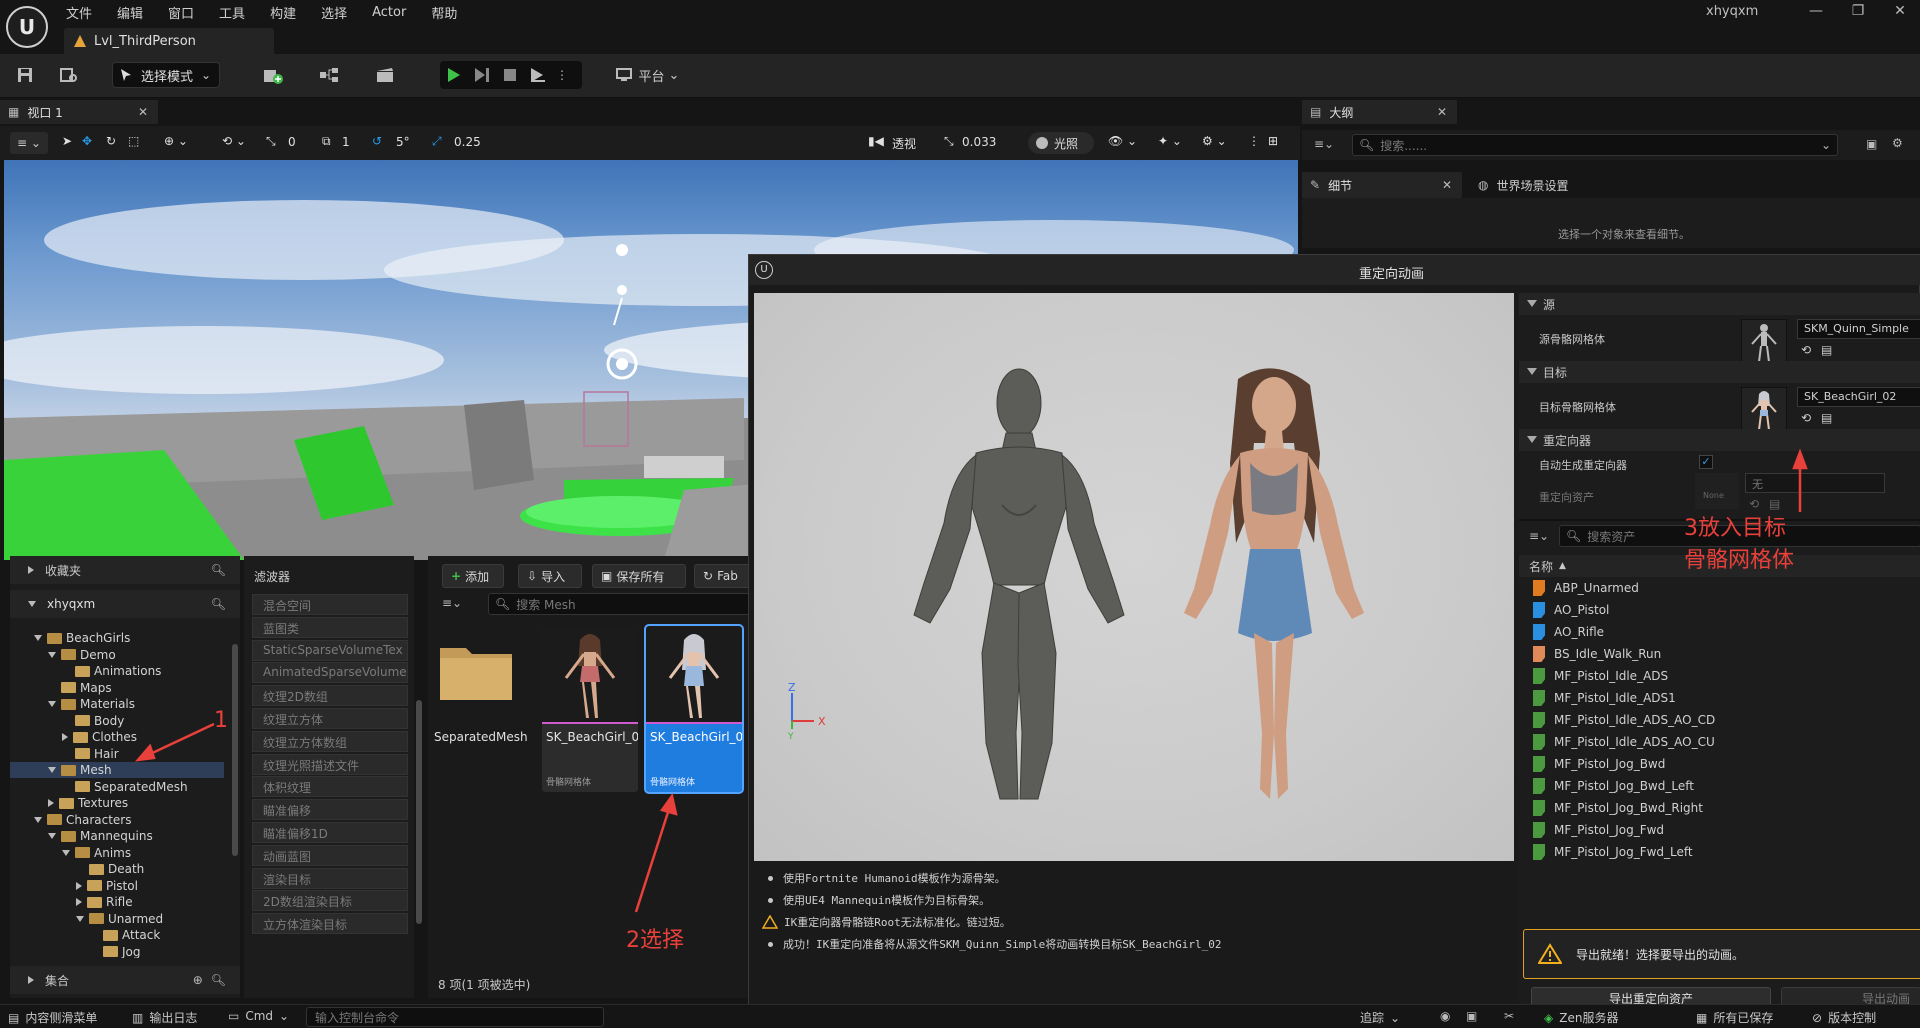 The width and height of the screenshot is (1920, 1028). I want to click on revision-icon: ✂, so click(1509, 1016).